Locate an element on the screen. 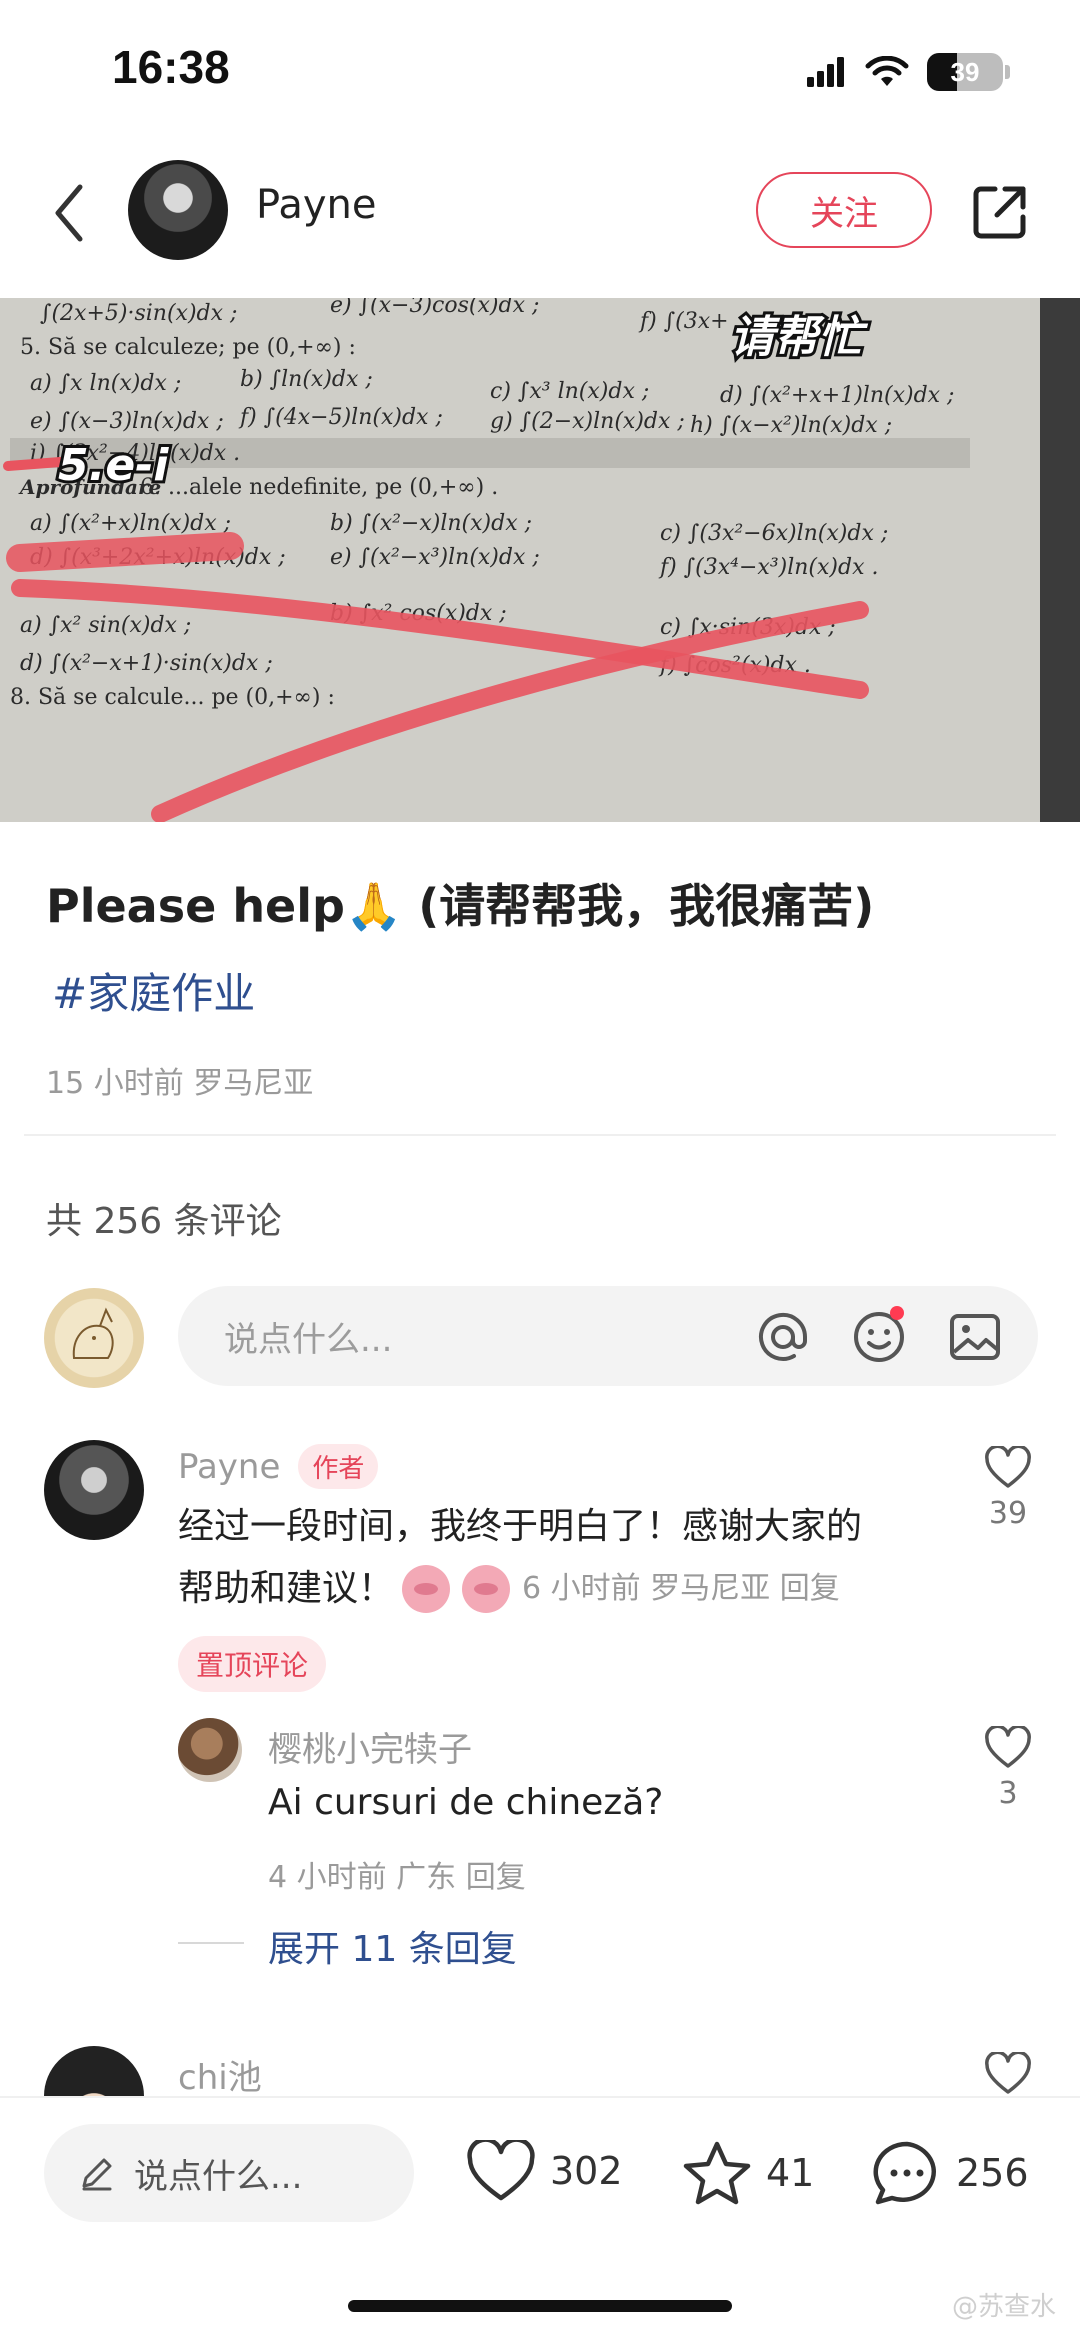 The image size is (1080, 2338). comment-like-button is located at coordinates (1008, 2074).